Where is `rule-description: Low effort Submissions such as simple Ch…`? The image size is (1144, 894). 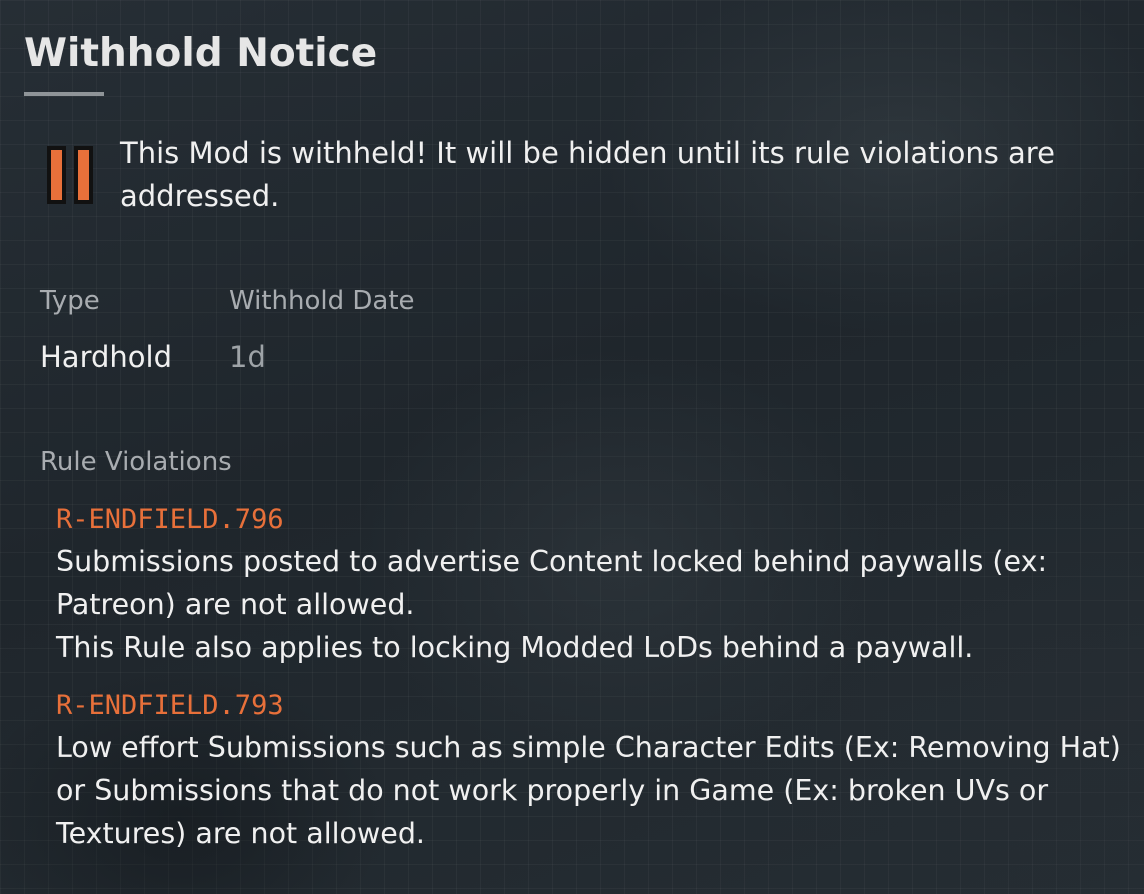
rule-description: Low effort Submissions such as simple Ch… is located at coordinates (588, 790).